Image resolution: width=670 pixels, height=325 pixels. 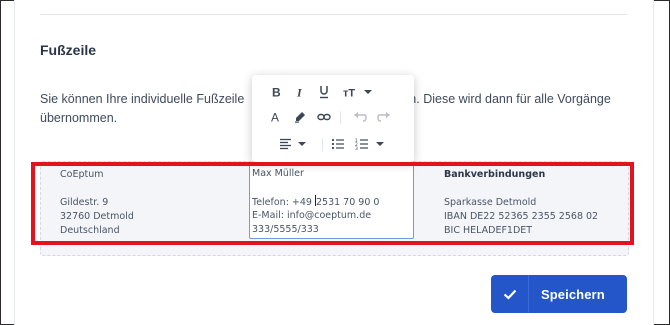 I want to click on align-icon, so click(x=294, y=144).